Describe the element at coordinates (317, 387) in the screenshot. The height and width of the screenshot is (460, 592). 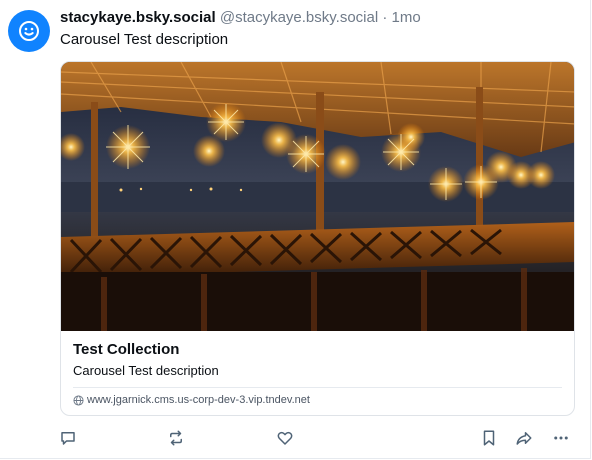
I see `embed-divider` at that location.